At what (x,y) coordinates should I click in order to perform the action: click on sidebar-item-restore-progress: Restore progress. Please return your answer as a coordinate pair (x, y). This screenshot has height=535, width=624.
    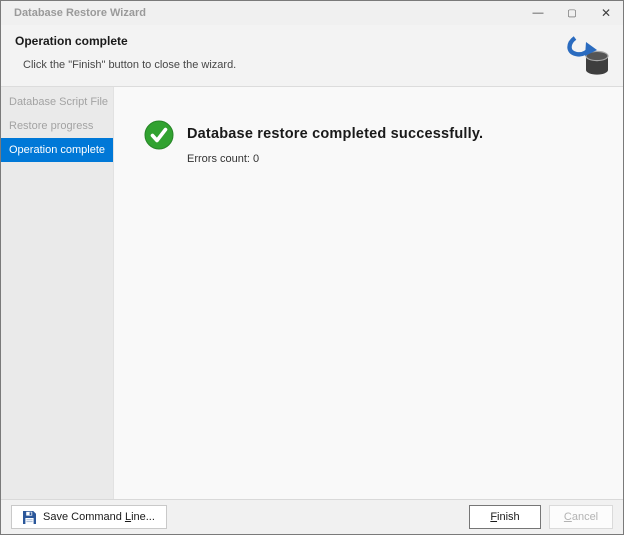
    Looking at the image, I should click on (57, 126).